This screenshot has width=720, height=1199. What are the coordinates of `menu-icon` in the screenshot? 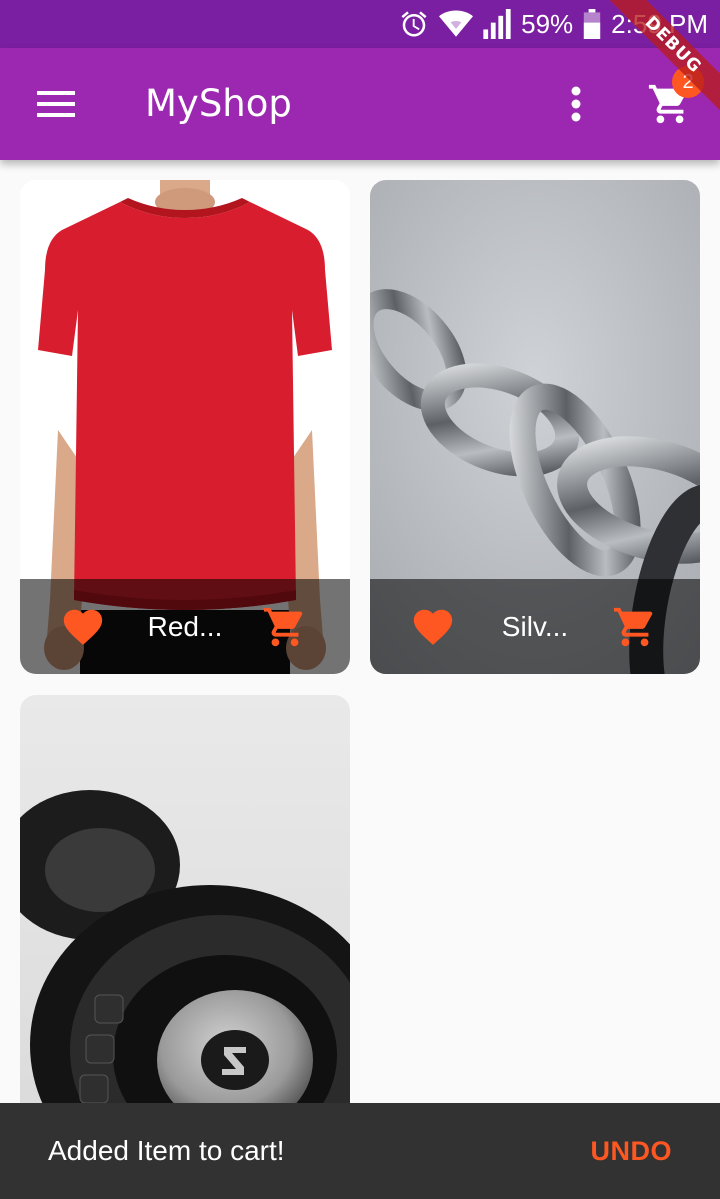 It's located at (56, 104).